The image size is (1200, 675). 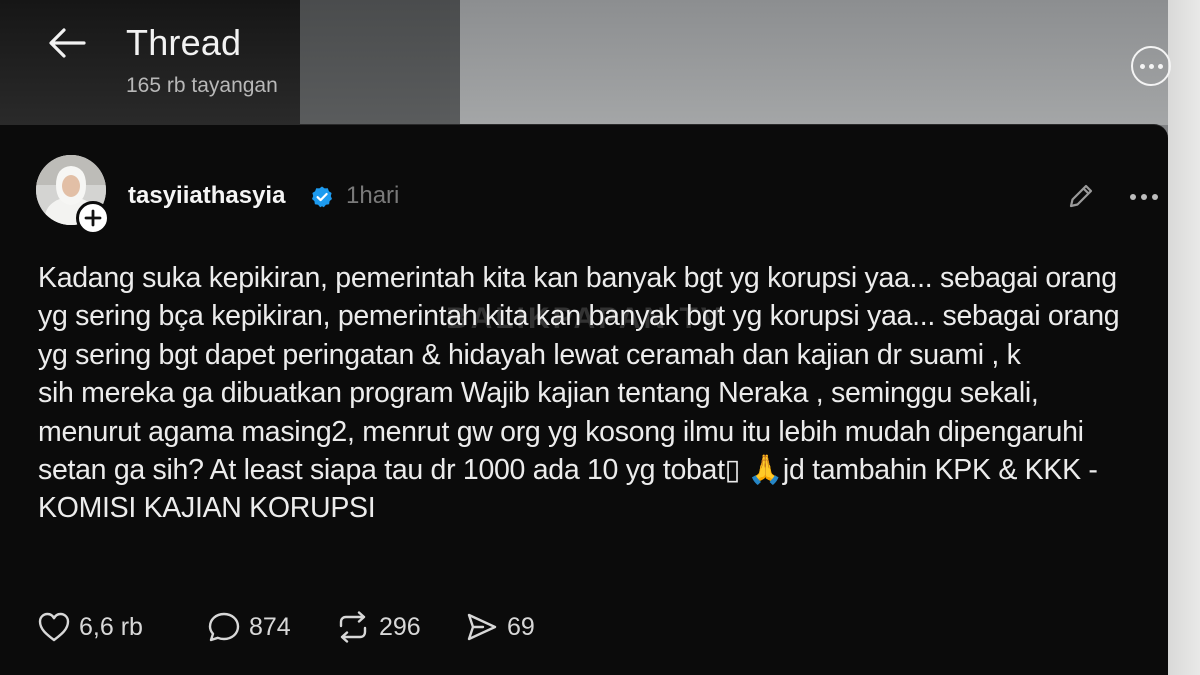 What do you see at coordinates (1133, 197) in the screenshot?
I see `more-icon` at bounding box center [1133, 197].